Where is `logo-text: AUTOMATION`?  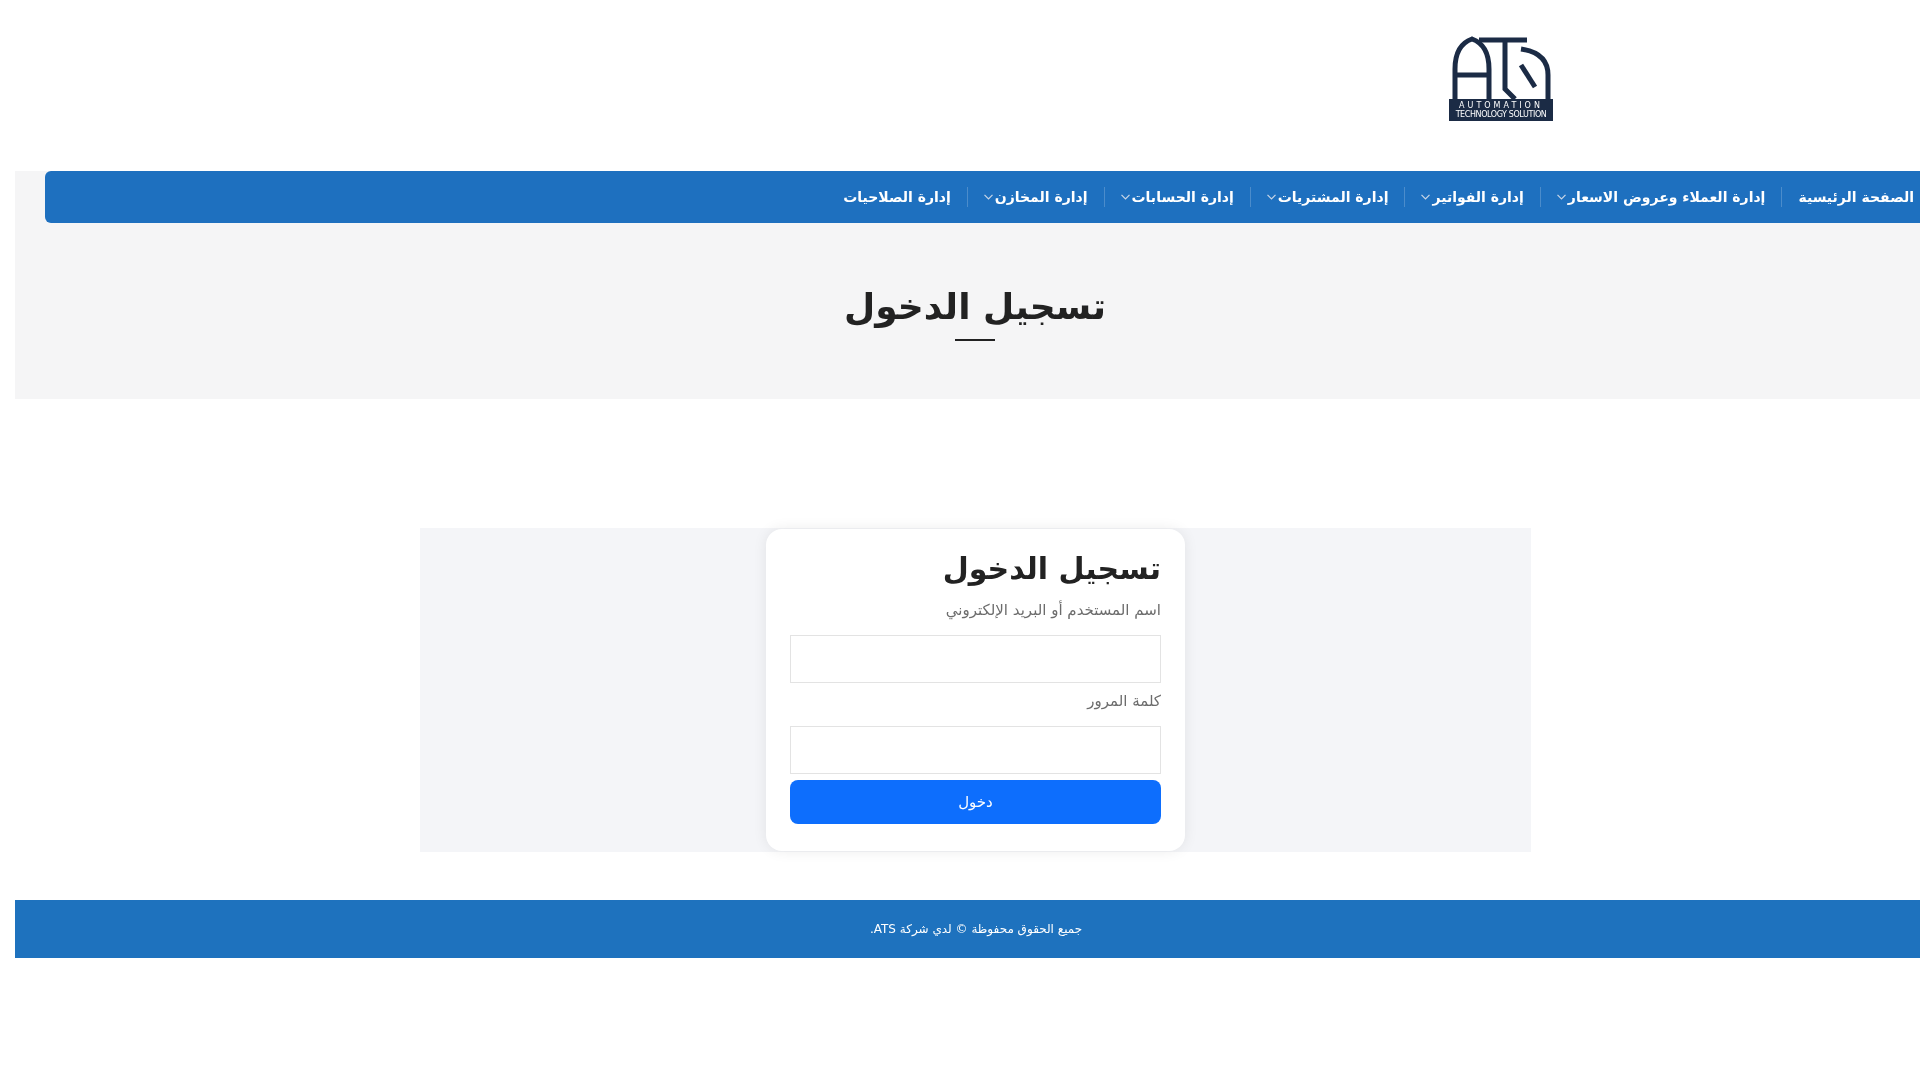
logo-text: AUTOMATION is located at coordinates (1501, 105).